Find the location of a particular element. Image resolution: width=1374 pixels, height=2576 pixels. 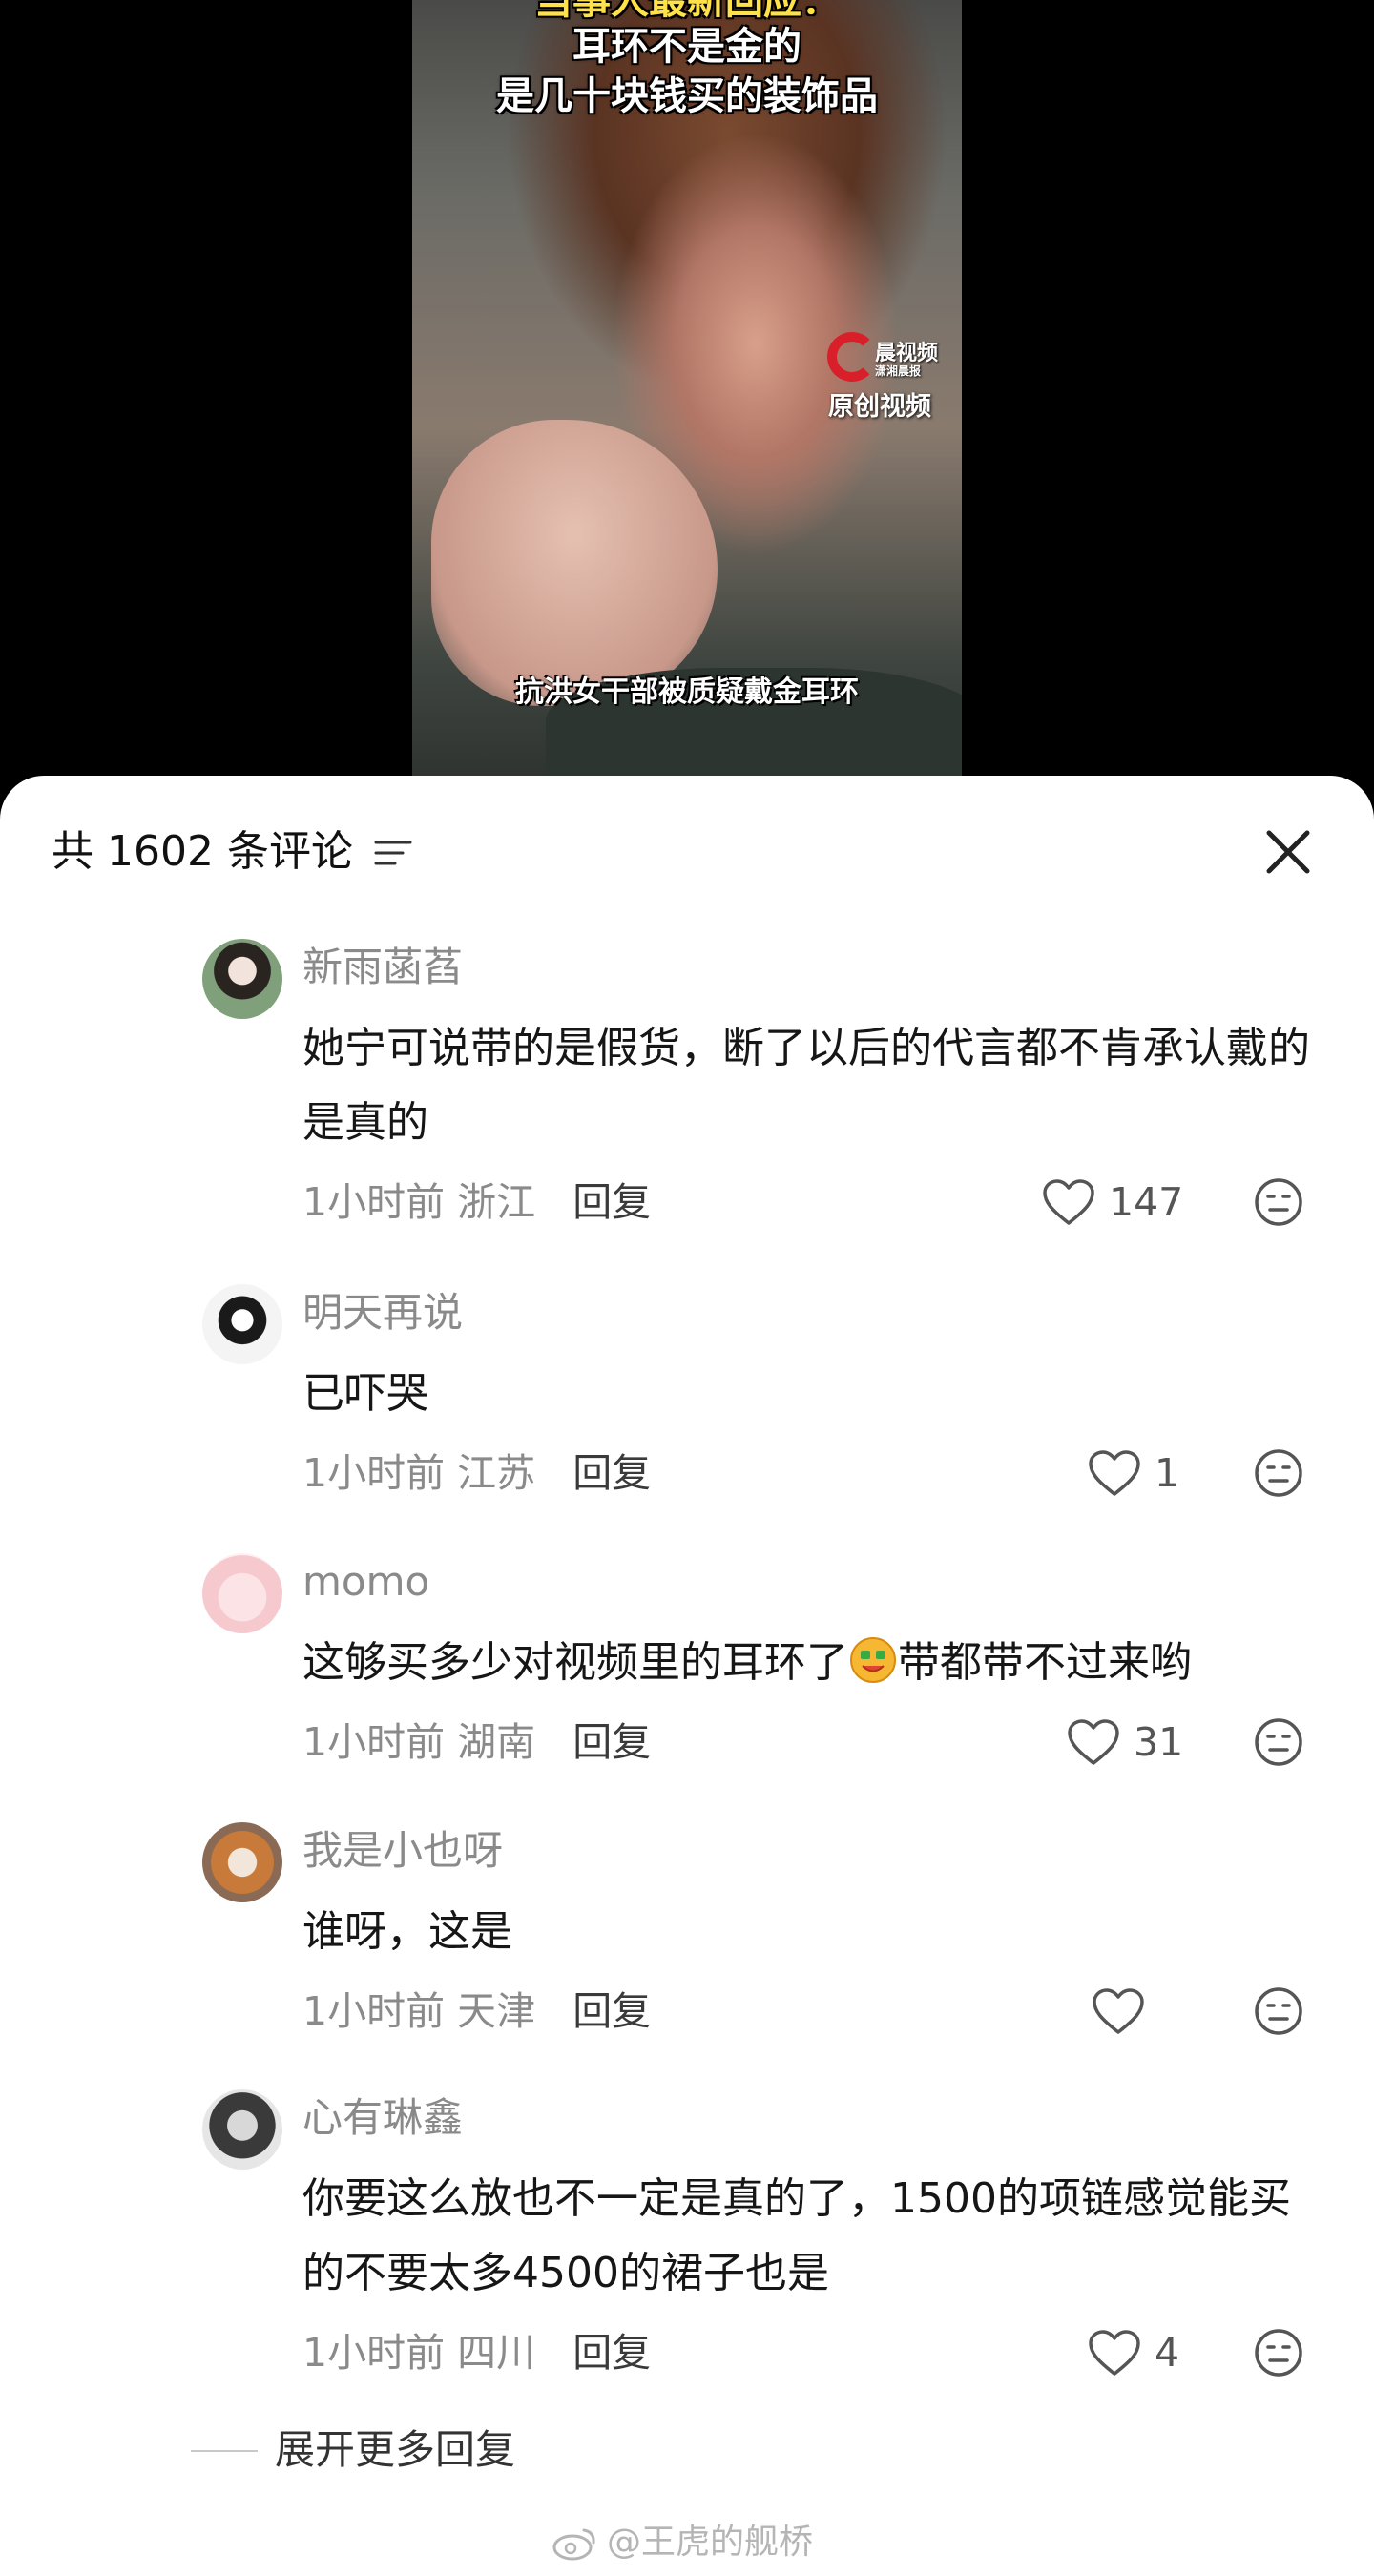

comments-header: 共 1602 条评论 is located at coordinates (687, 842).